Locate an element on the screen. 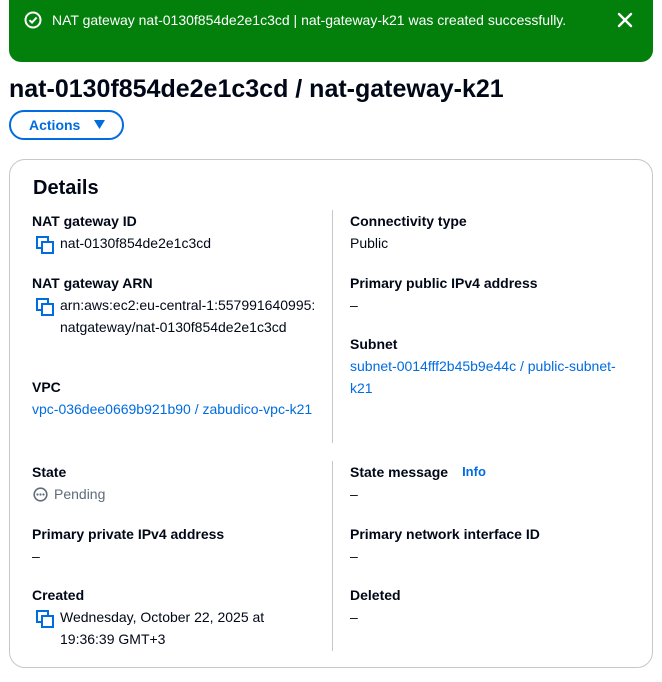 Image resolution: width=662 pixels, height=682 pixels. deleted-field: Deleted – is located at coordinates (490, 606).